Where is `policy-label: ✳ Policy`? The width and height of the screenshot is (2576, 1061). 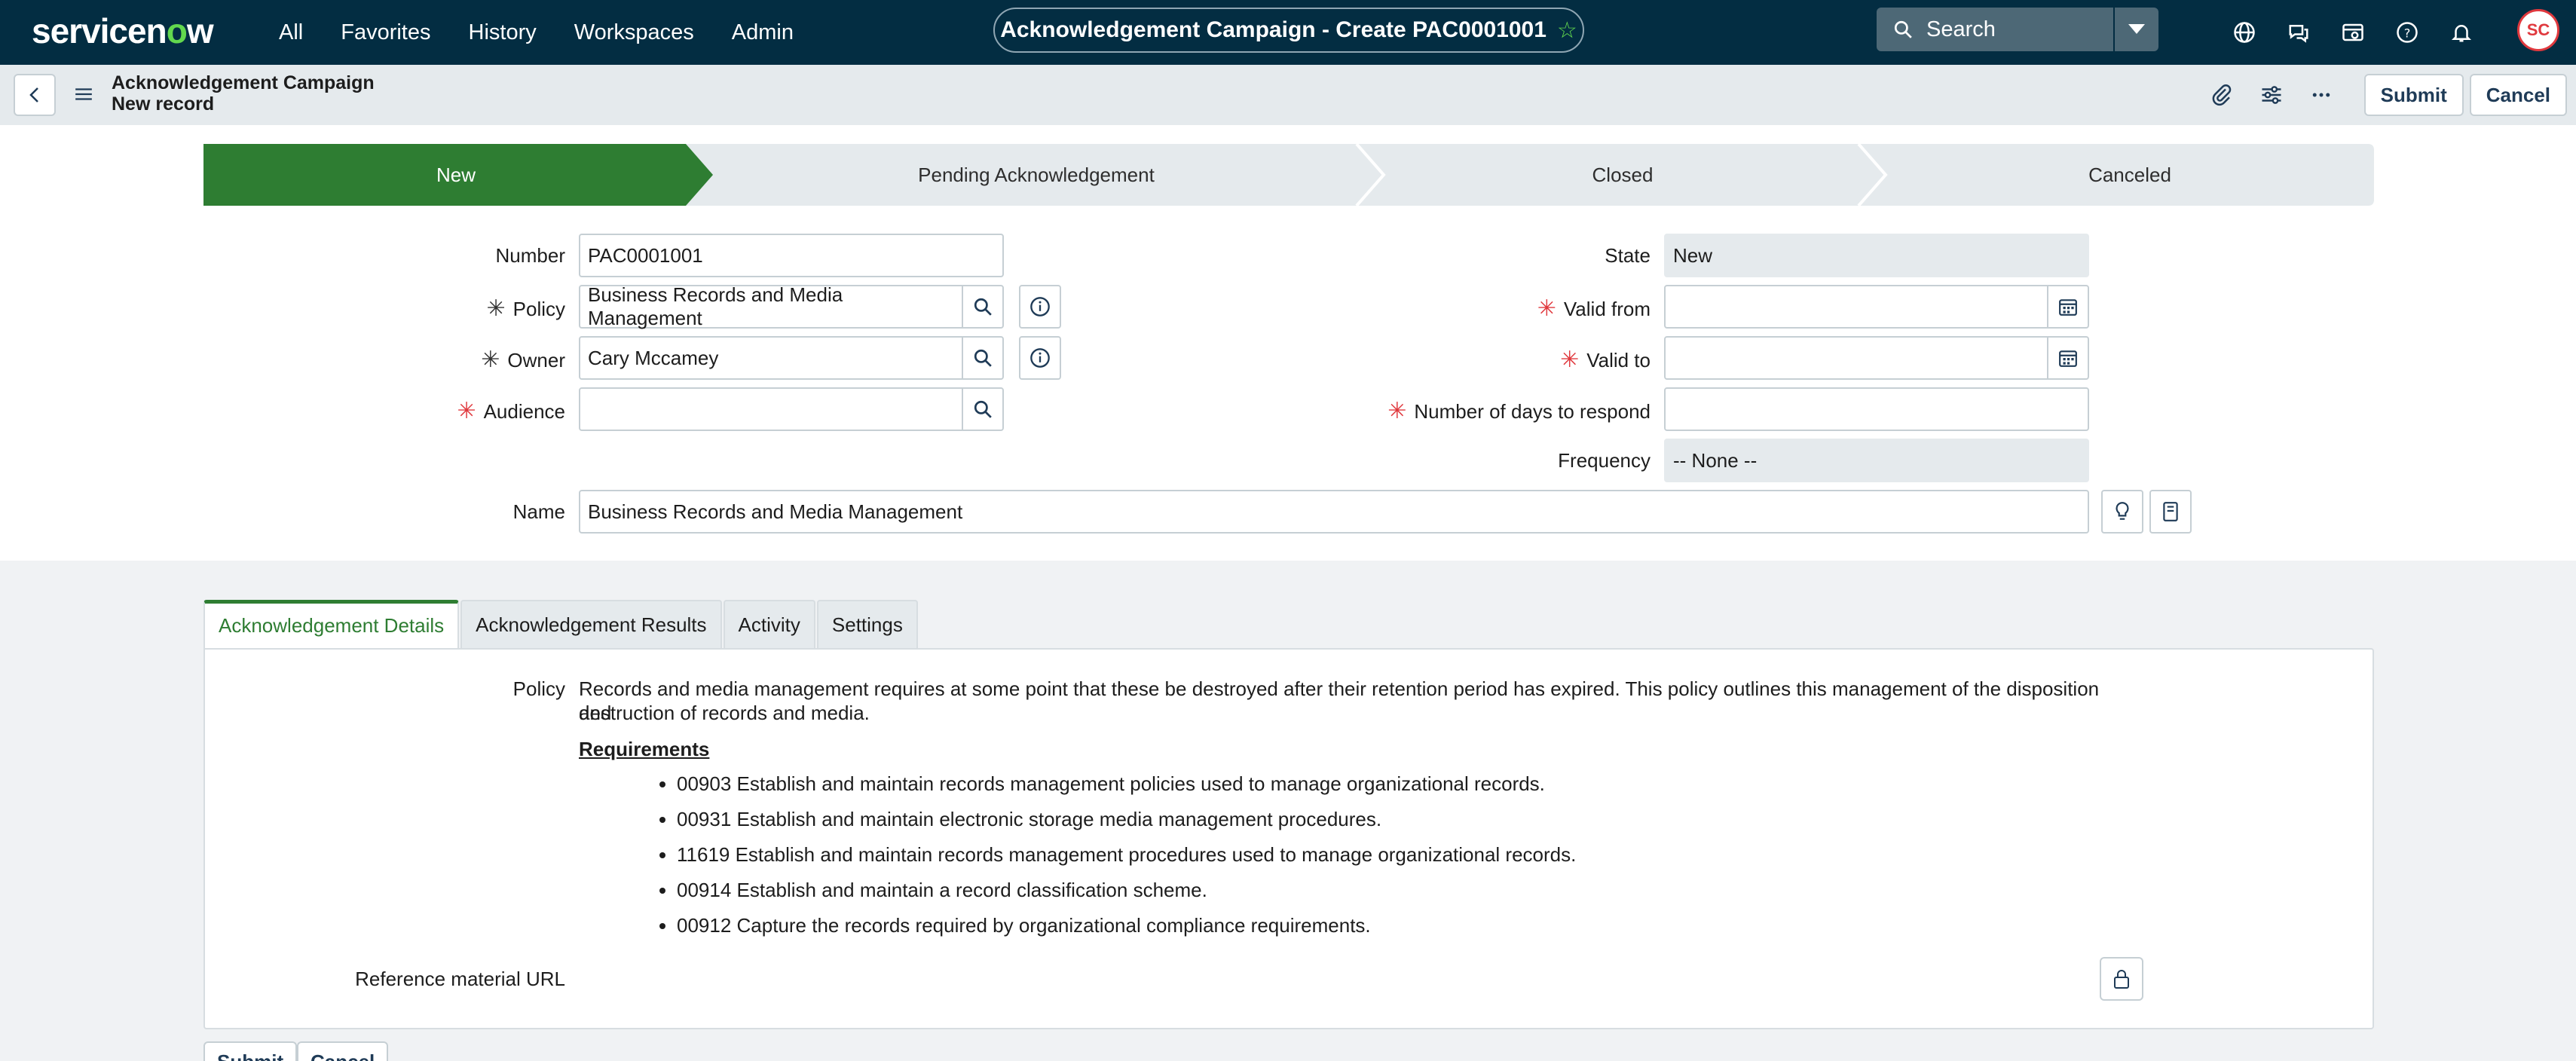 policy-label: ✳ Policy is located at coordinates (526, 308).